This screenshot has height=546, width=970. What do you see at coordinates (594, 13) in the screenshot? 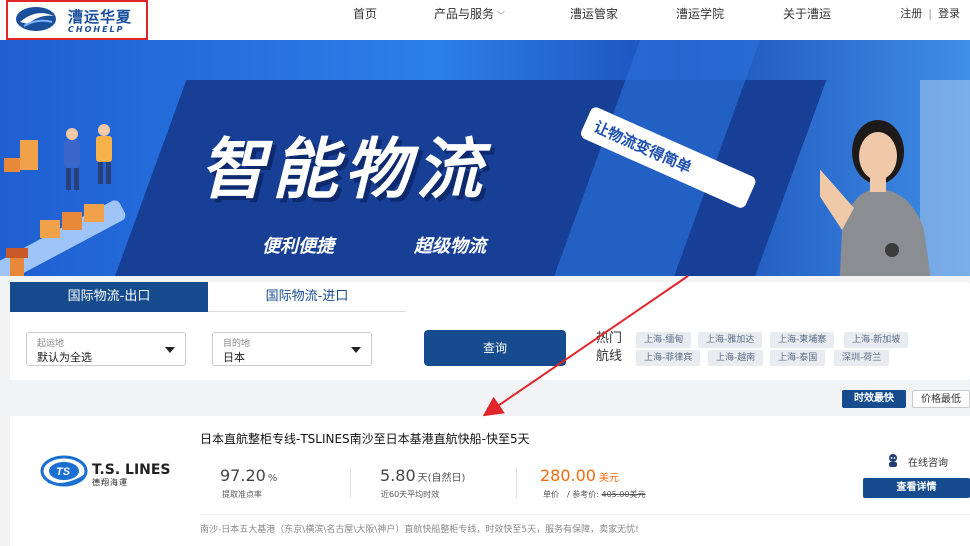
I see `nav-butler: 漕运管家` at bounding box center [594, 13].